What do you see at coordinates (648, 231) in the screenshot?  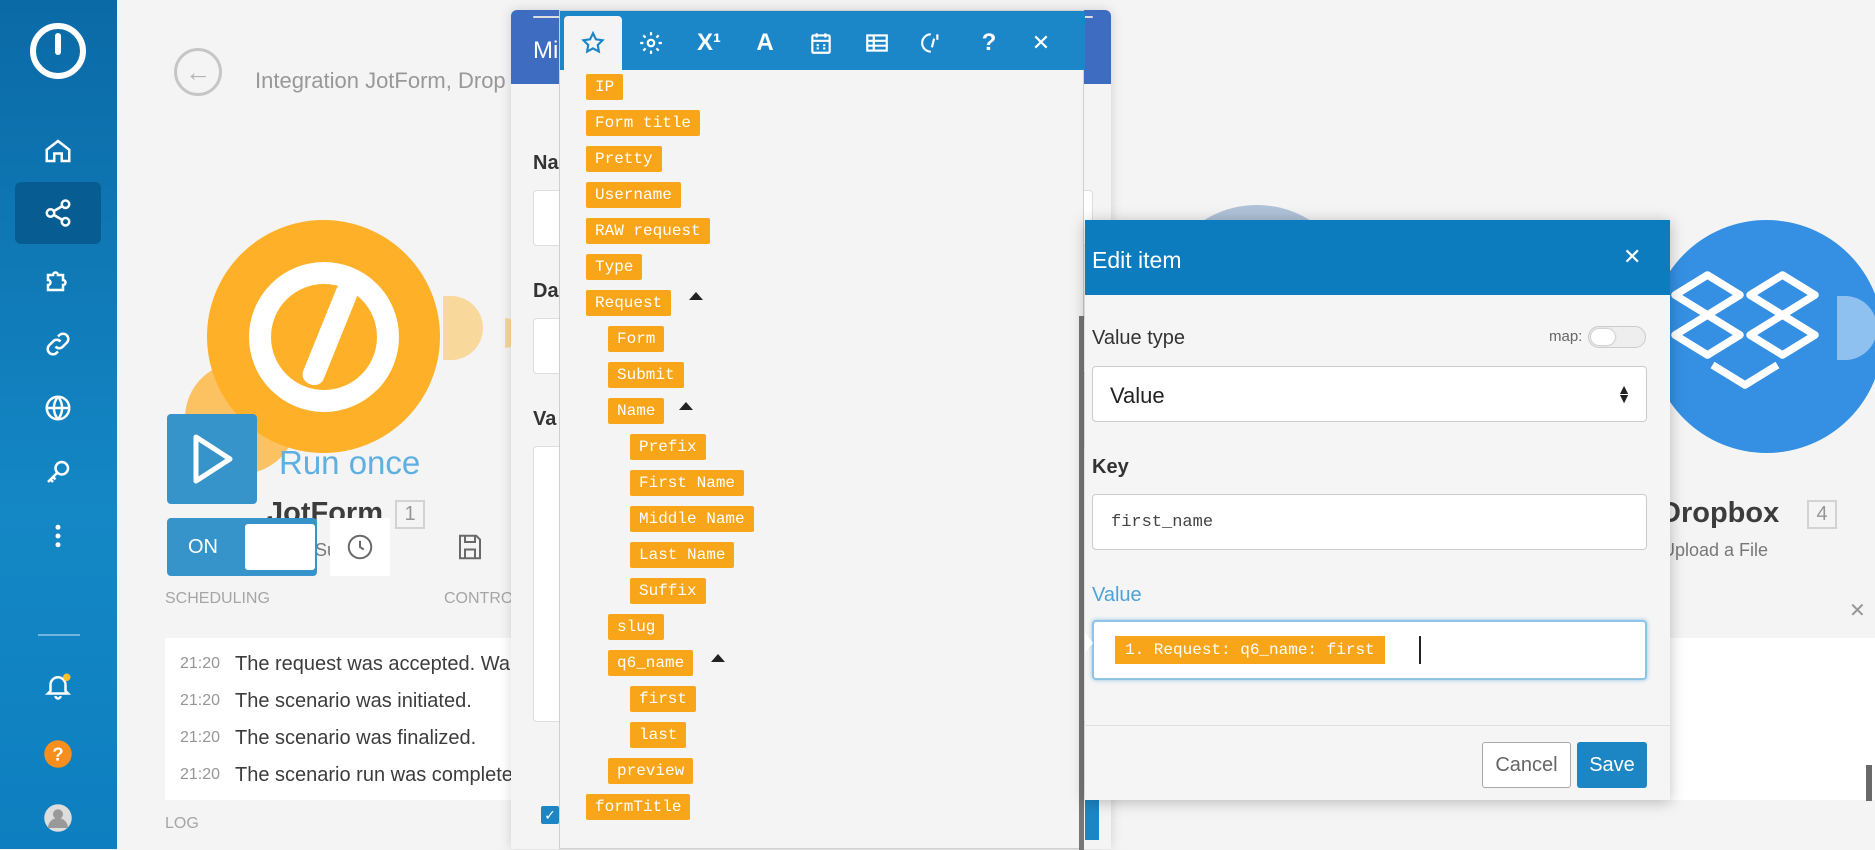 I see `mapping-item-raw-request: RAW request` at bounding box center [648, 231].